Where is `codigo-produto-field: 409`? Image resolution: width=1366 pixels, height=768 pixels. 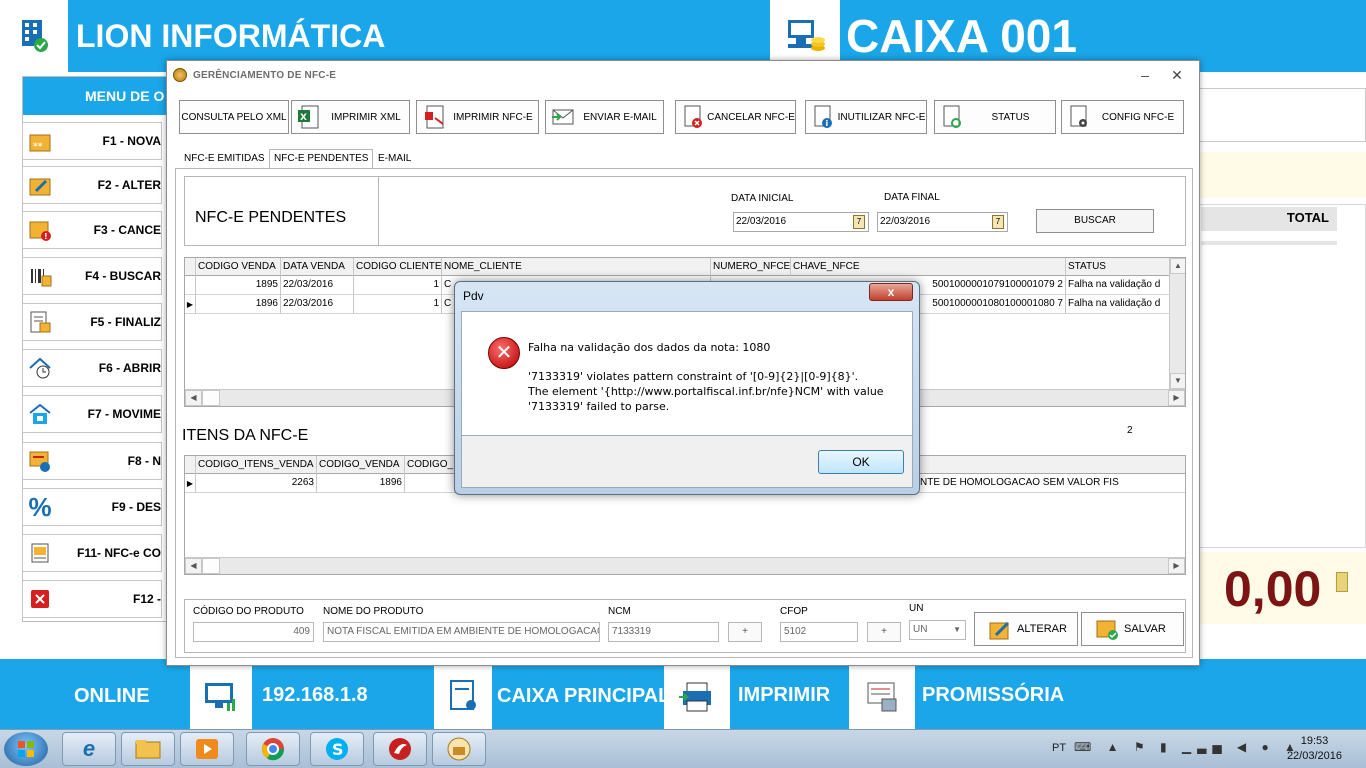
codigo-produto-field: 409 is located at coordinates (253, 632).